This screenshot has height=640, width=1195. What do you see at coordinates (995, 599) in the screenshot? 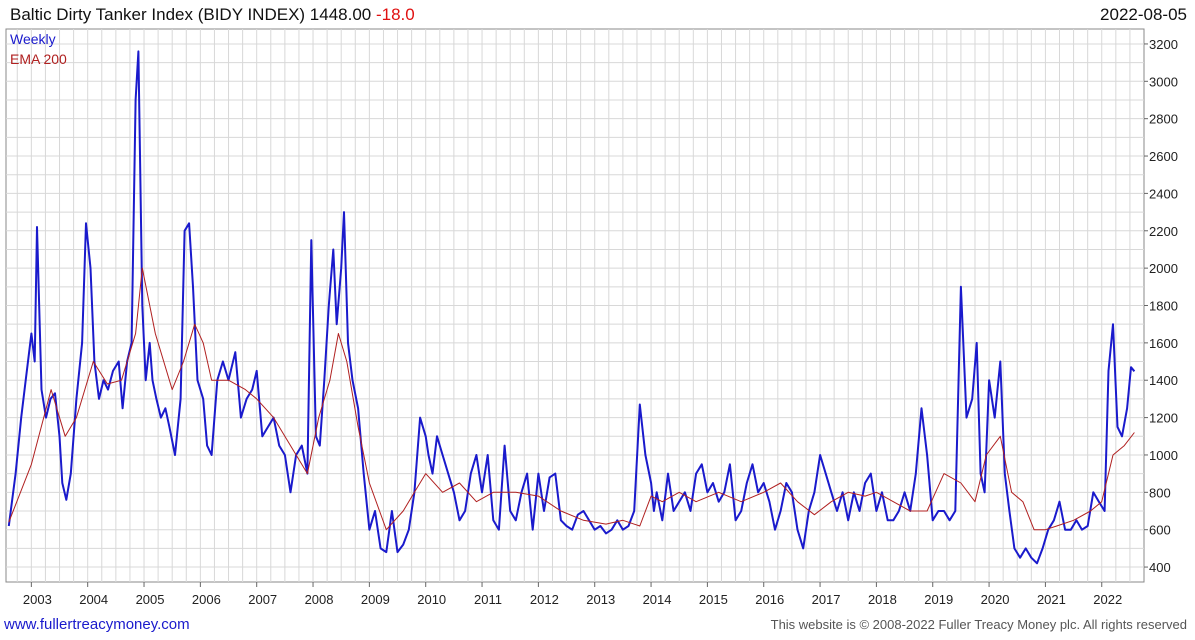
I see `x-tick-label: 2020` at bounding box center [995, 599].